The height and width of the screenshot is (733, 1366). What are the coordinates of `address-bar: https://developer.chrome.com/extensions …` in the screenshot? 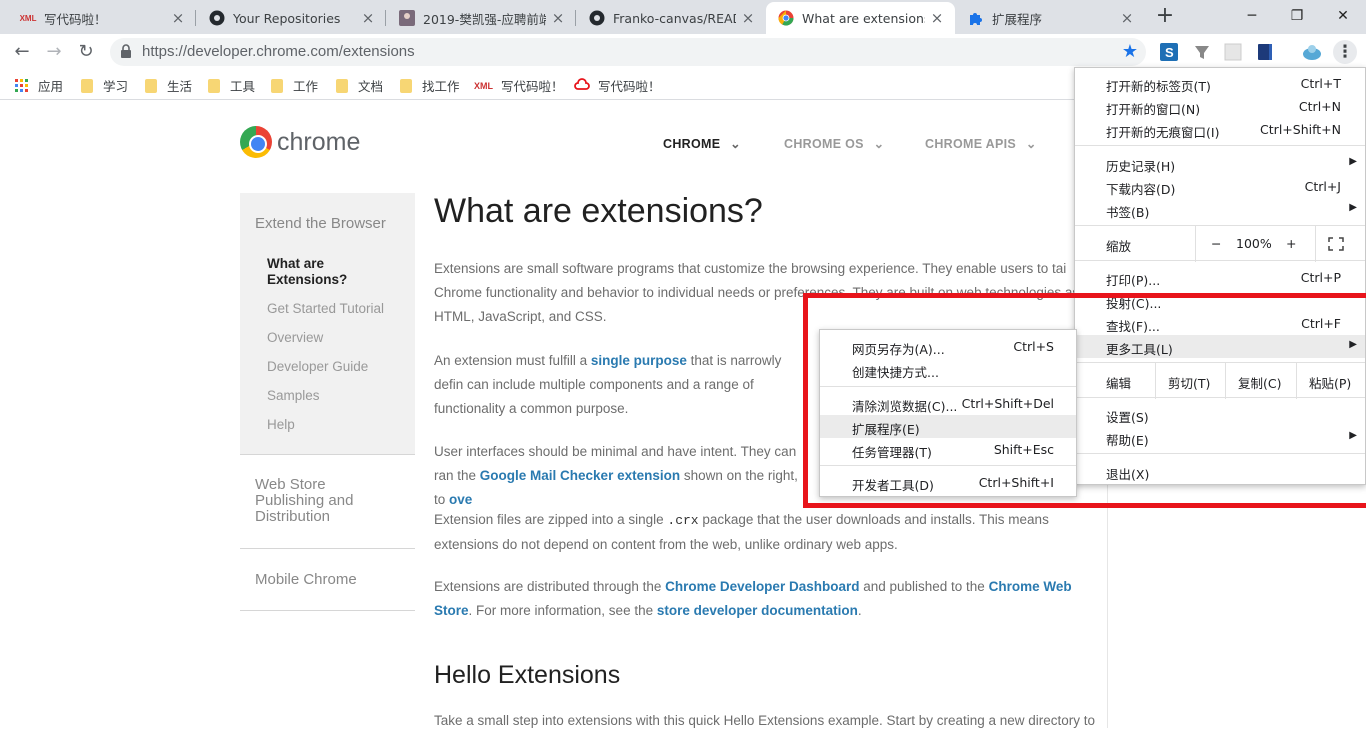 It's located at (628, 52).